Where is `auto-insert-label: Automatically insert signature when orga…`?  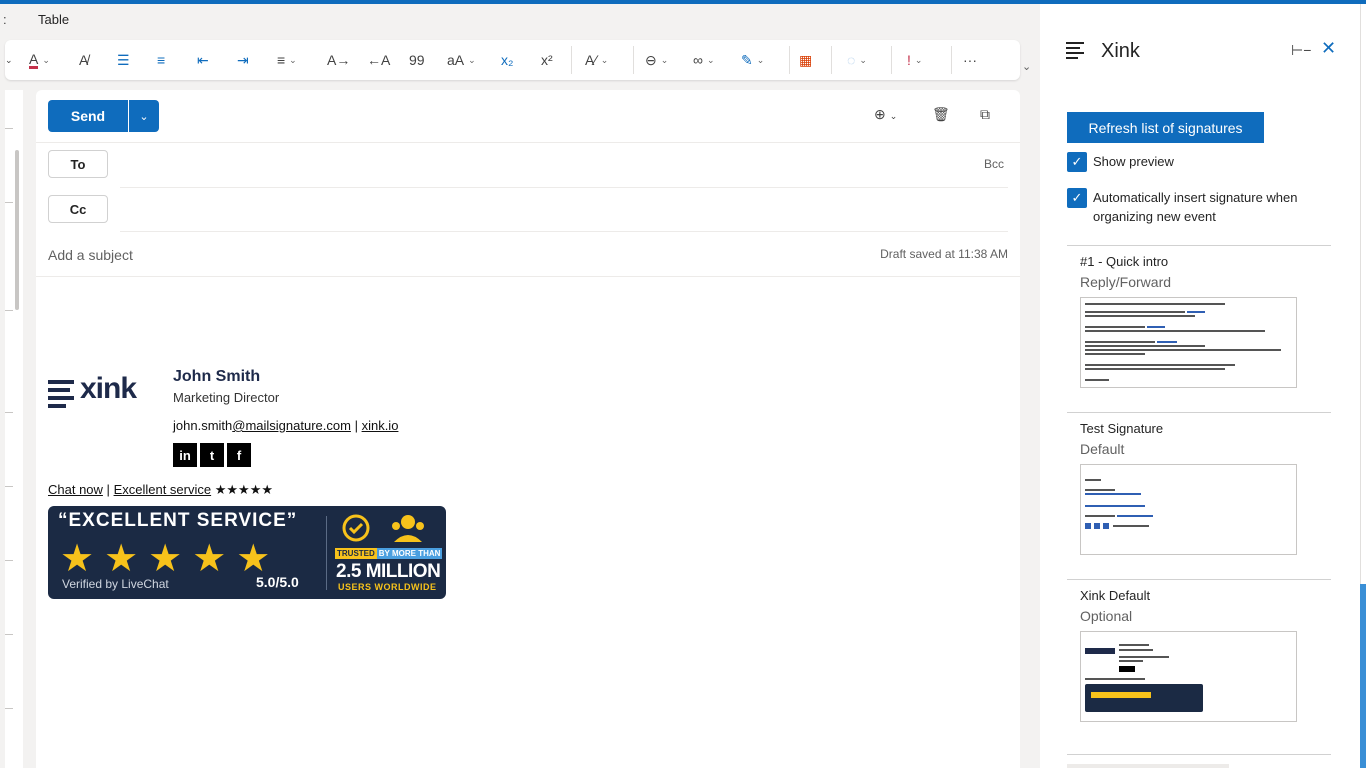
auto-insert-label: Automatically insert signature when orga… is located at coordinates (1195, 207).